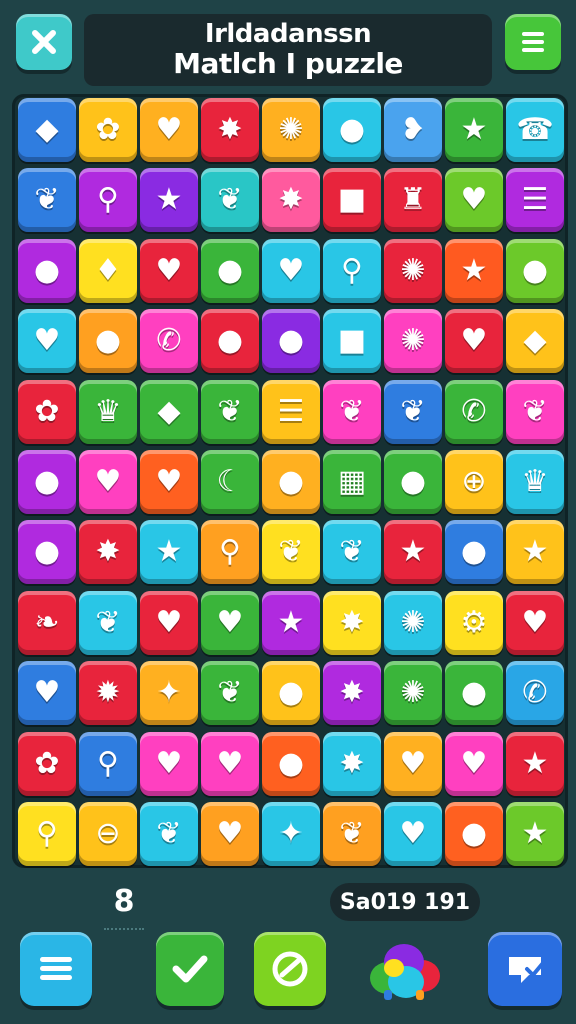 The image size is (576, 1024). I want to click on confirm-button, so click(190, 969).